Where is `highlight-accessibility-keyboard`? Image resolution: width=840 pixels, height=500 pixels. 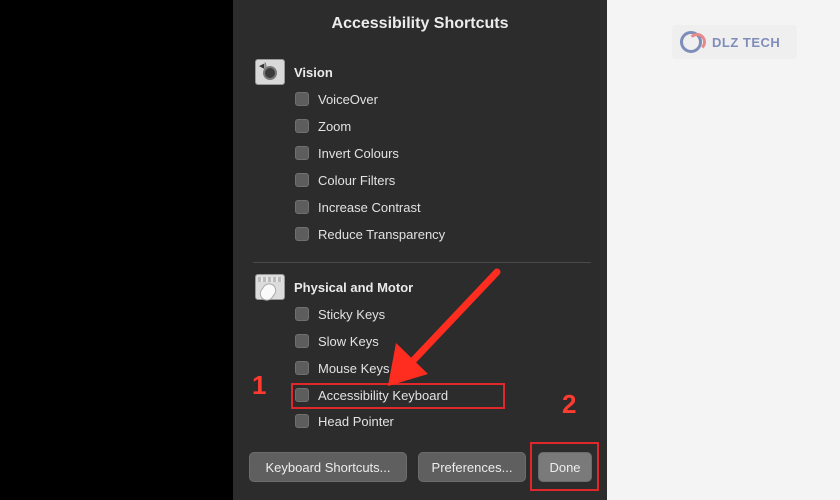 highlight-accessibility-keyboard is located at coordinates (398, 396).